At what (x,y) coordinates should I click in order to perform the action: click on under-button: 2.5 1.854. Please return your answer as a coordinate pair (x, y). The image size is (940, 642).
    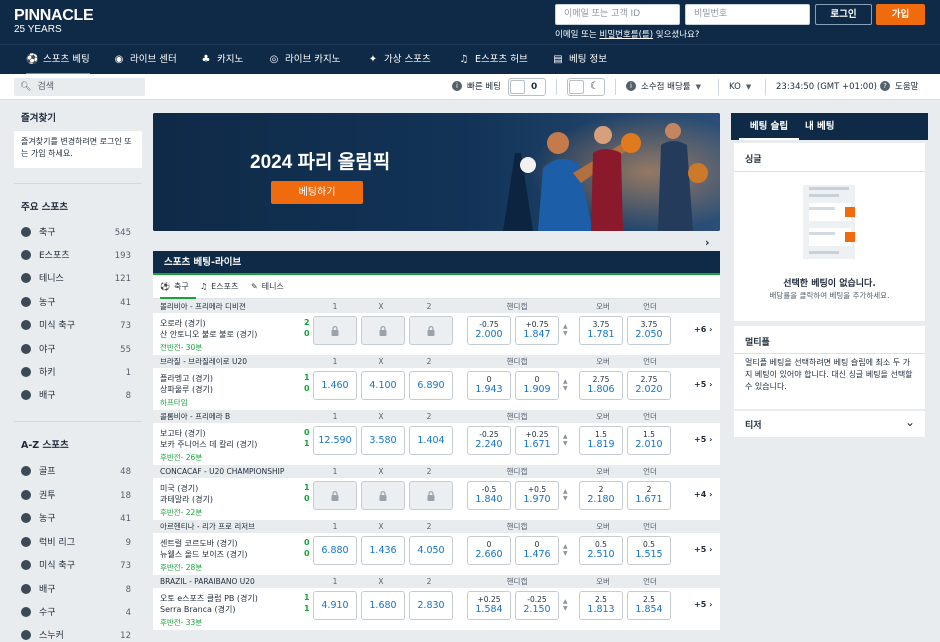
    Looking at the image, I should click on (649, 605).